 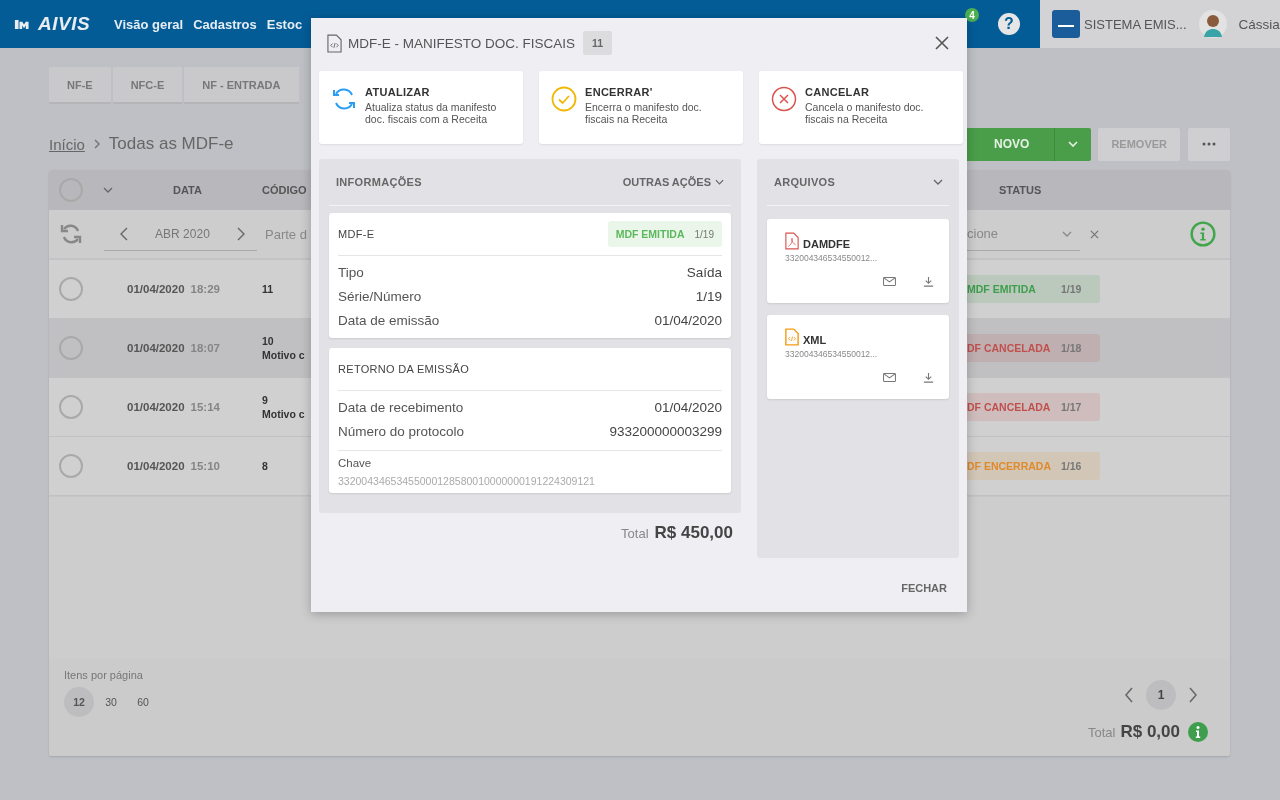 I want to click on per-page-option: 60, so click(x=143, y=702).